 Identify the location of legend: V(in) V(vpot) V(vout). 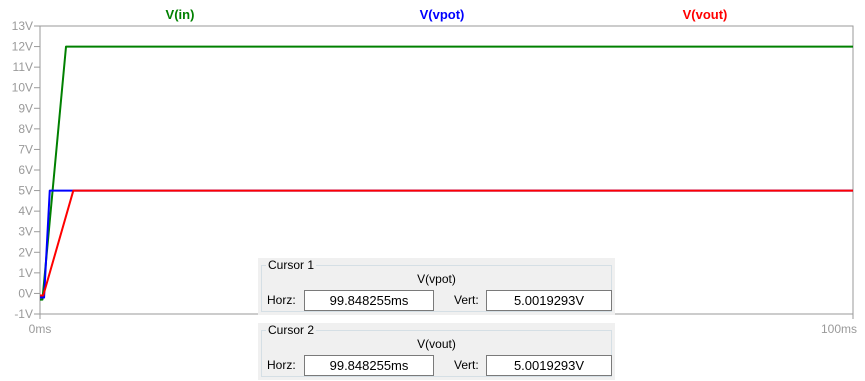
(447, 14).